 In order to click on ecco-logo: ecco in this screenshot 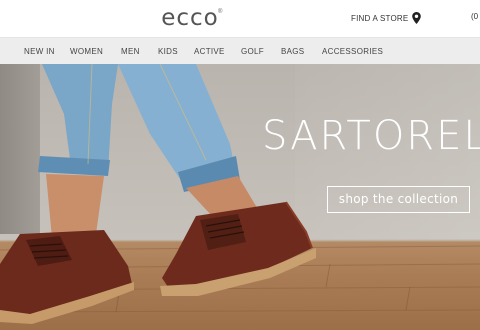, I will do `click(190, 18)`.